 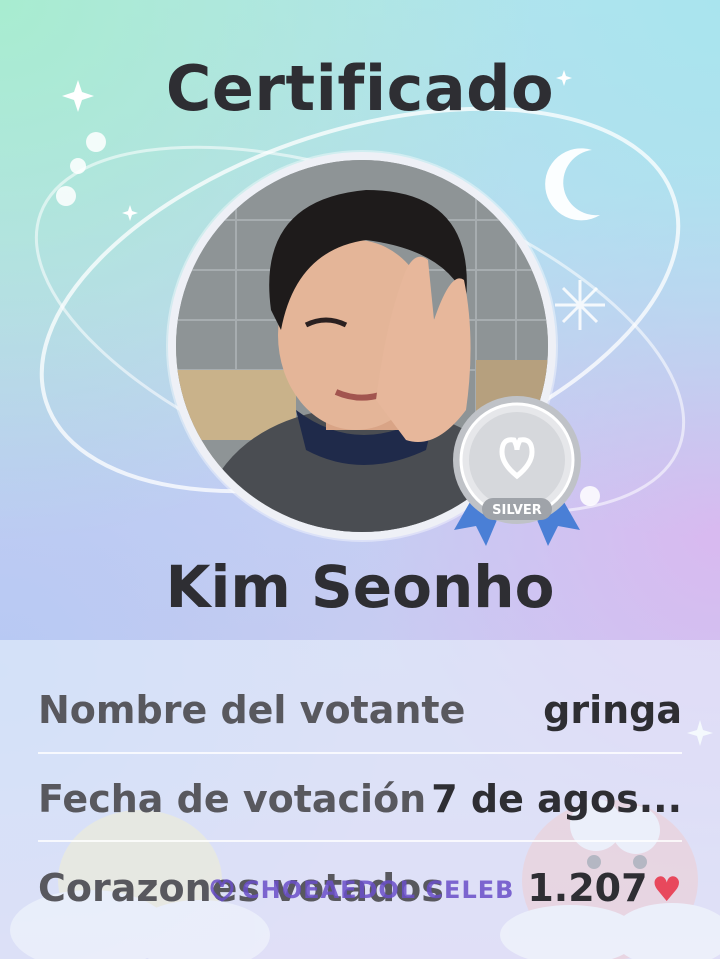 I want to click on voter-name-value: gringa, so click(x=612, y=710).